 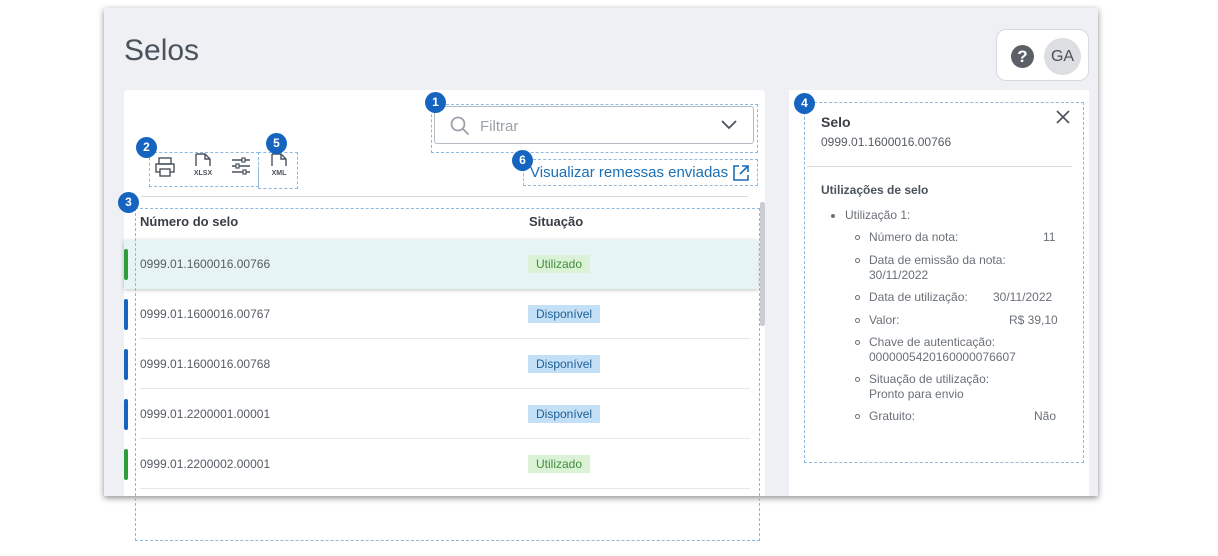 I want to click on scrollbar, so click(x=762, y=264).